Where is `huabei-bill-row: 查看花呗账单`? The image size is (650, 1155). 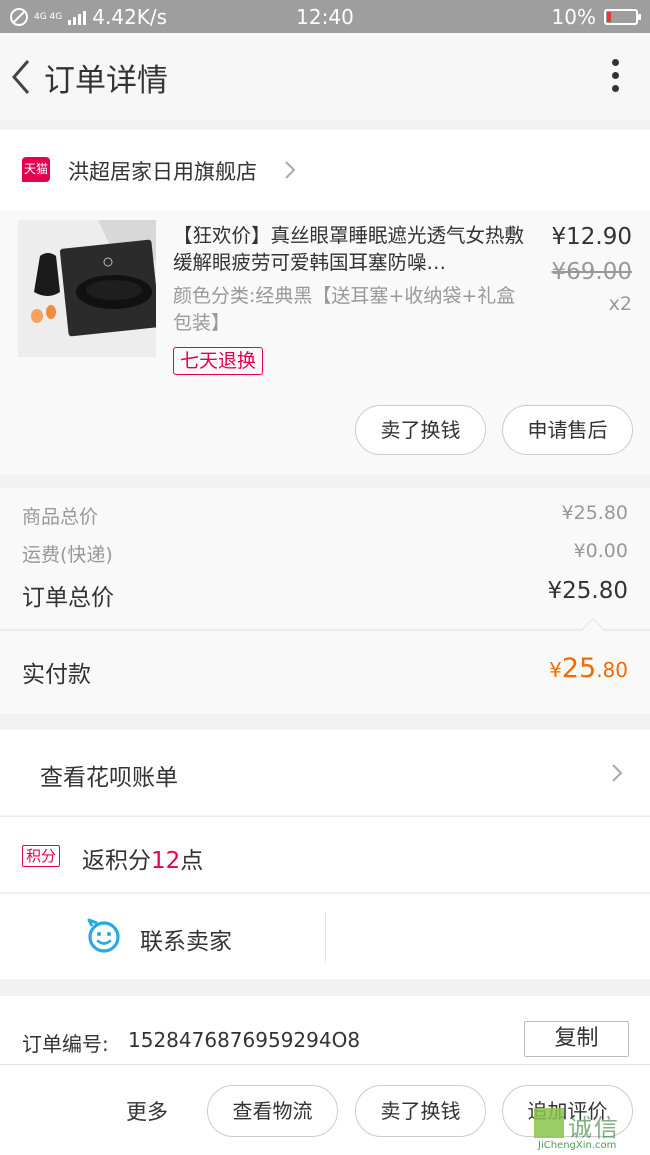 huabei-bill-row: 查看花呗账单 is located at coordinates (325, 772).